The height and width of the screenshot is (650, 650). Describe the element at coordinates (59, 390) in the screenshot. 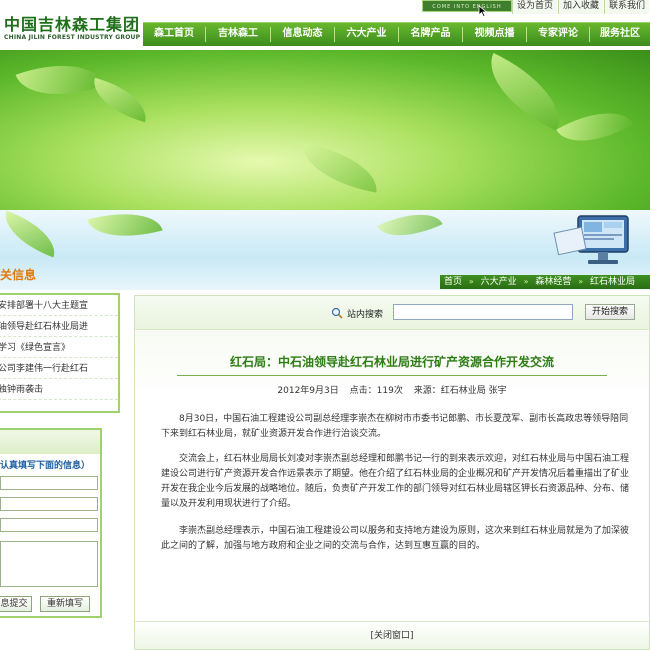

I see `news-item: 独钟雨袭击` at that location.